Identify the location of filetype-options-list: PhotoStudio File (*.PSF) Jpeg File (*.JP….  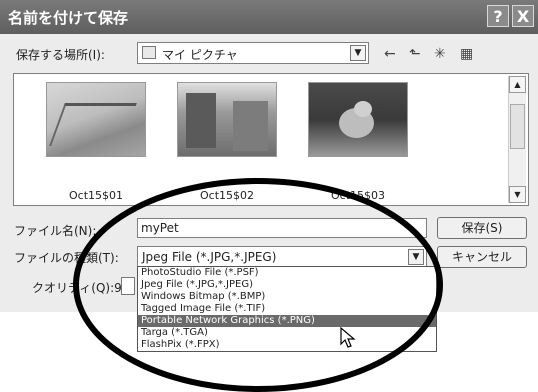
(287, 309).